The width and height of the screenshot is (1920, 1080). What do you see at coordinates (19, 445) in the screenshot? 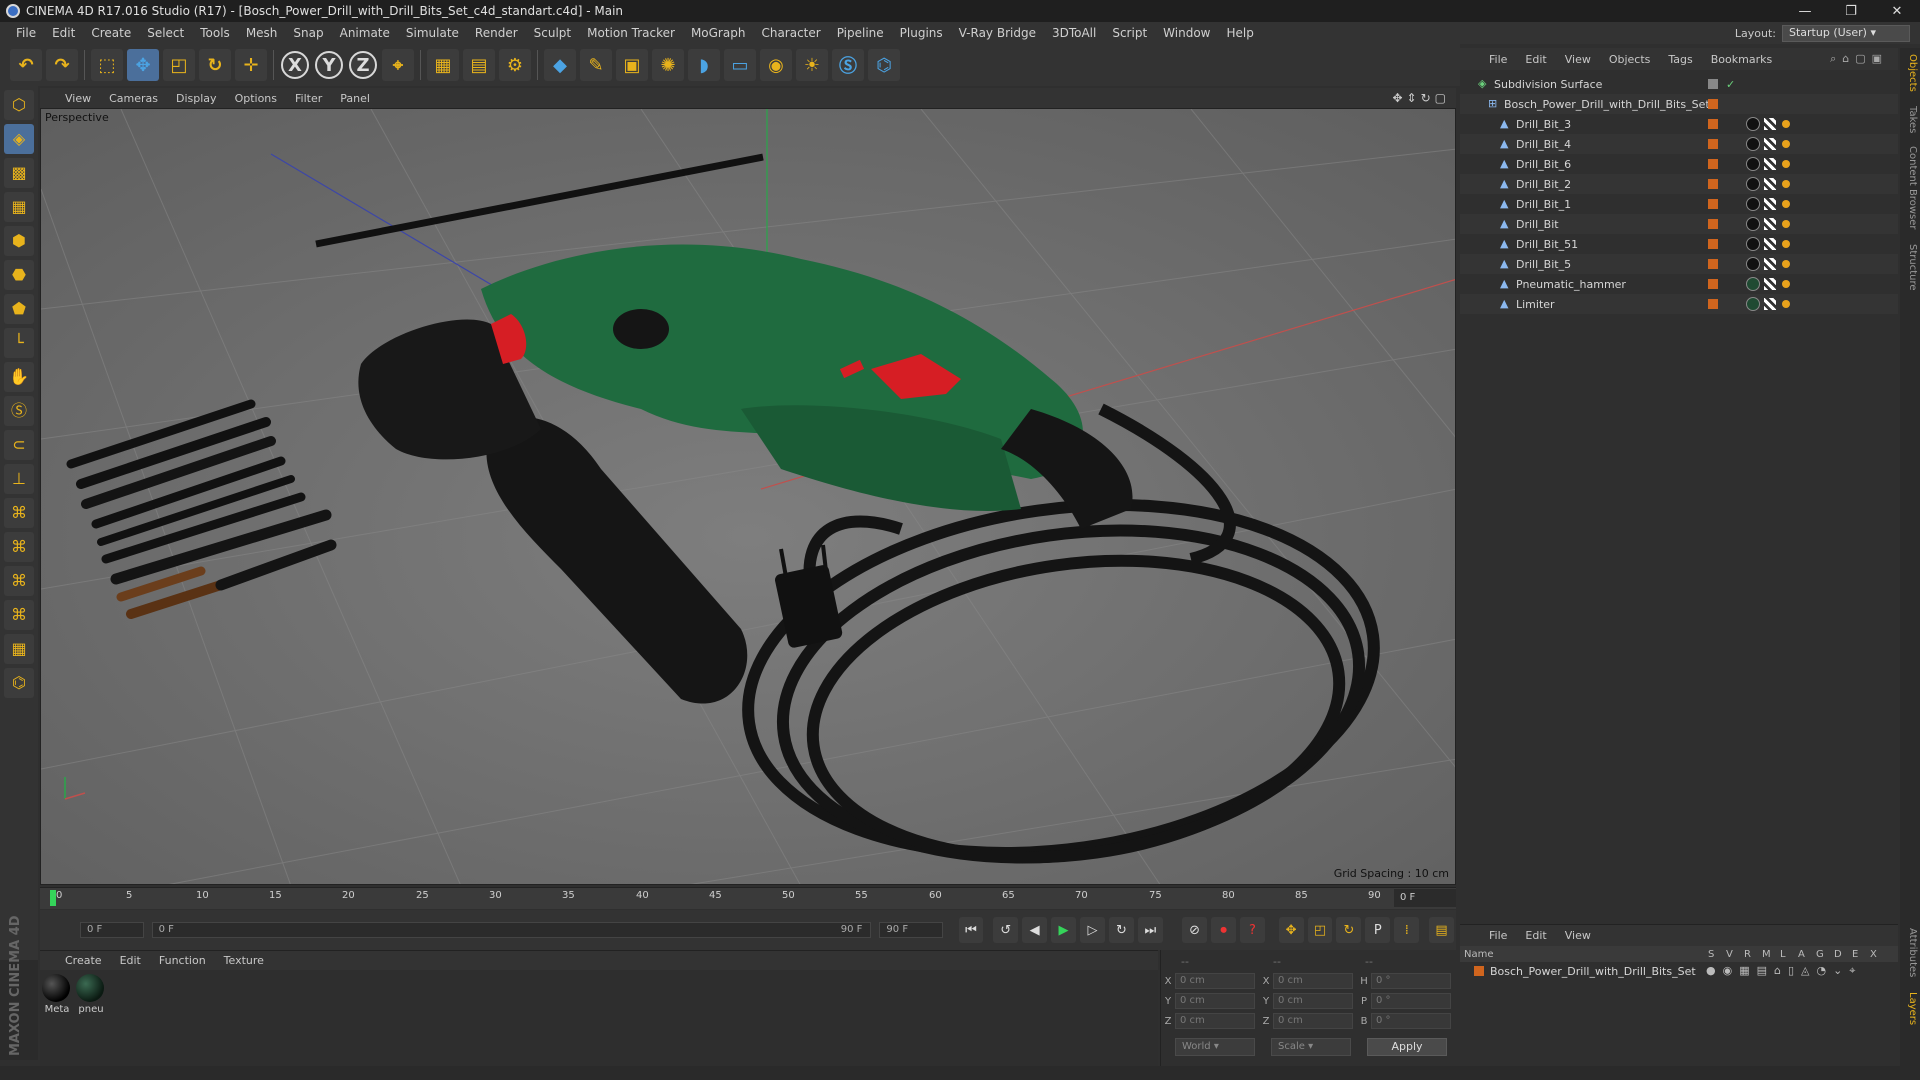
I see `magnet-icon: ⊂` at bounding box center [19, 445].